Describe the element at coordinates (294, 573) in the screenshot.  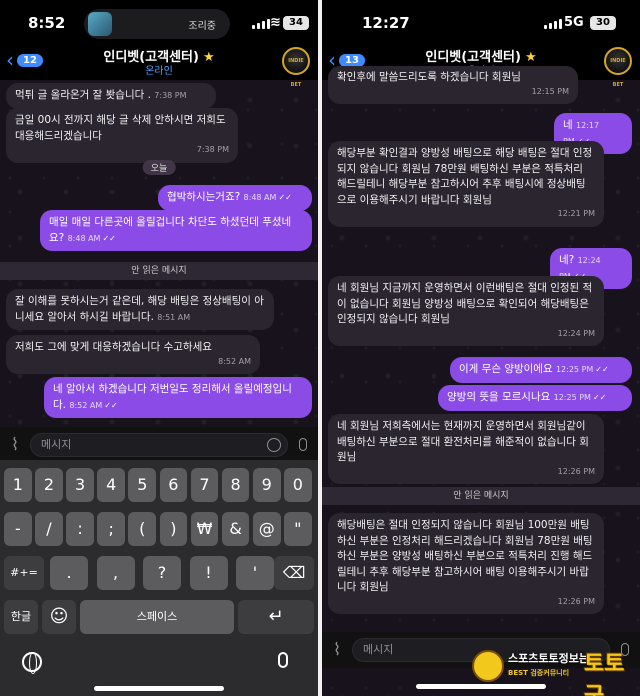
I see `delete-key: ⌫` at that location.